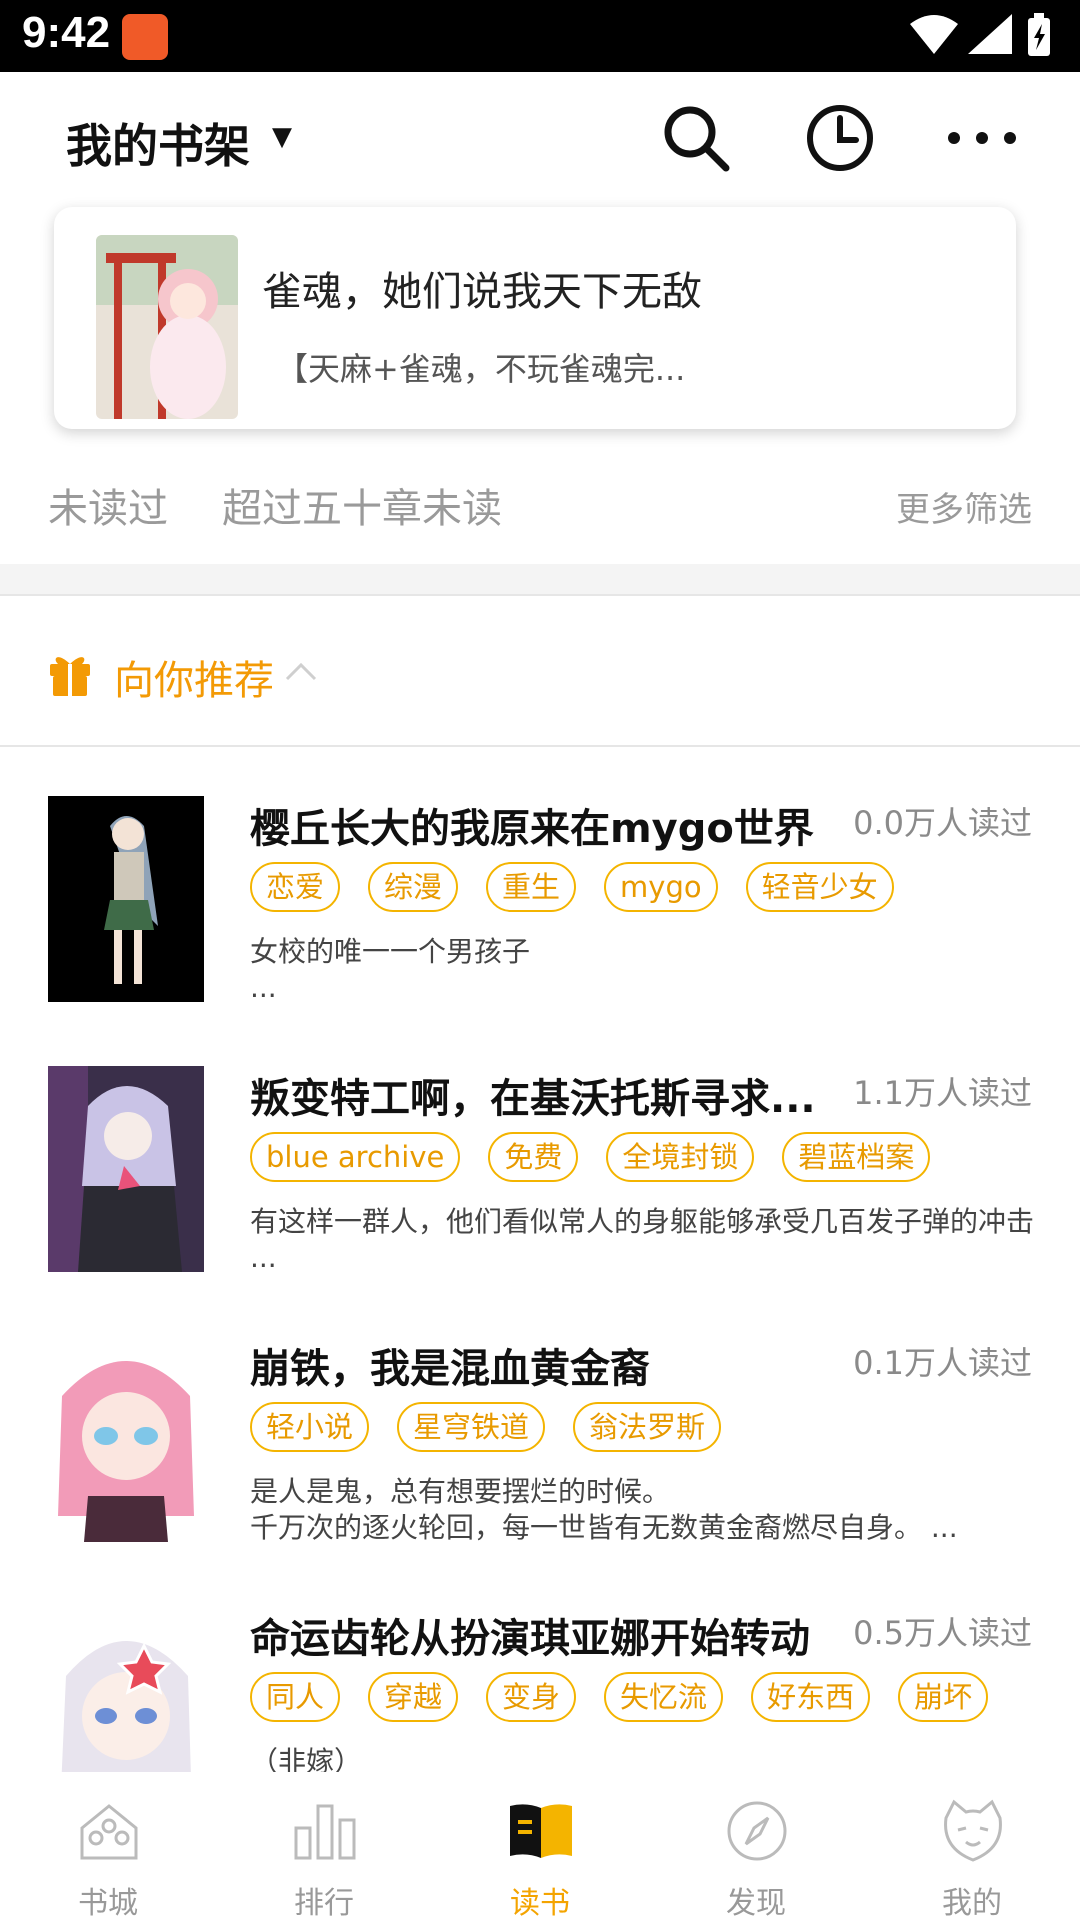 This screenshot has width=1080, height=1922. I want to click on nav-bookstore: 书城, so click(108, 1848).